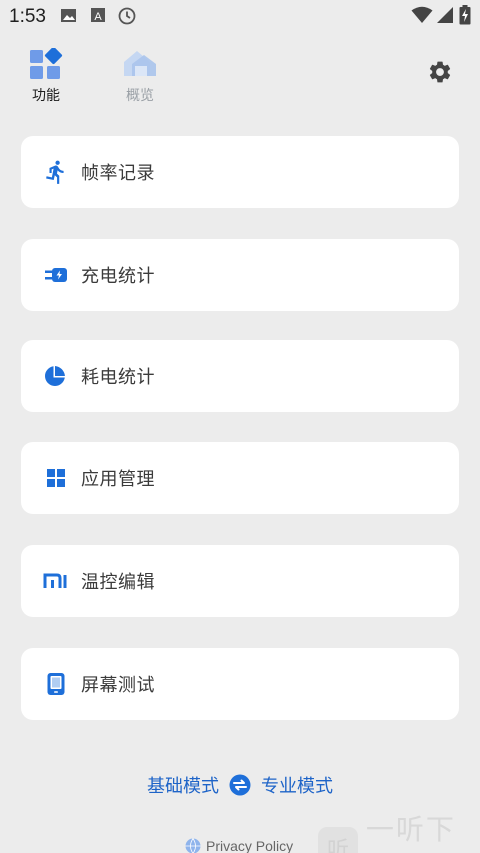 Image resolution: width=480 pixels, height=853 pixels. Describe the element at coordinates (140, 96) in the screenshot. I see `tab-overview-label: 概览` at that location.